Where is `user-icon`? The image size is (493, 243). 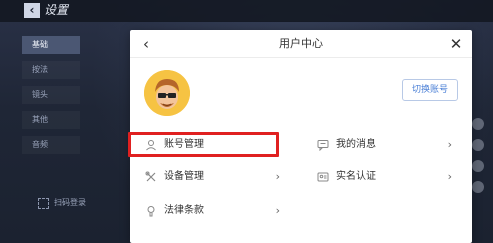 user-icon is located at coordinates (151, 145).